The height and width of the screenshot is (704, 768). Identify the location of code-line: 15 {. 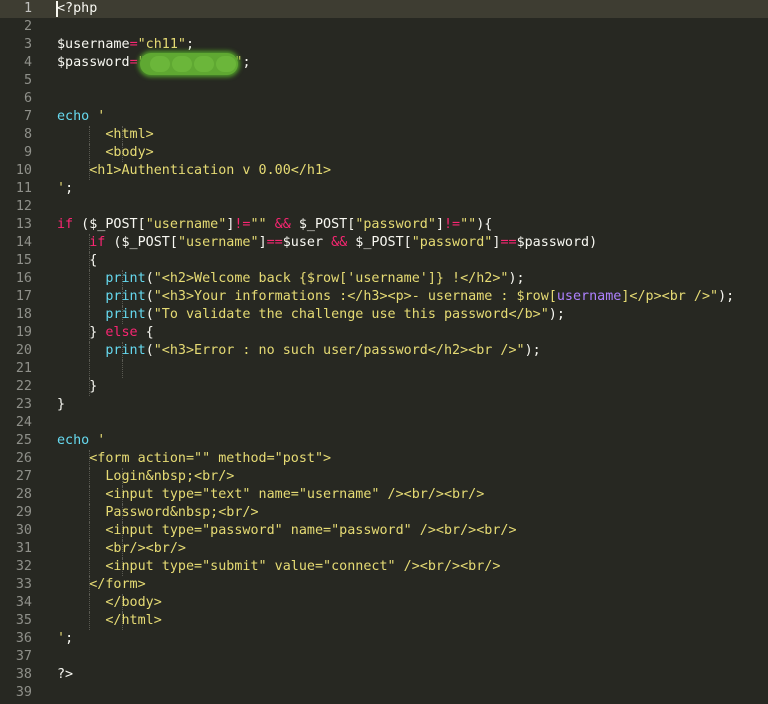
(384, 261).